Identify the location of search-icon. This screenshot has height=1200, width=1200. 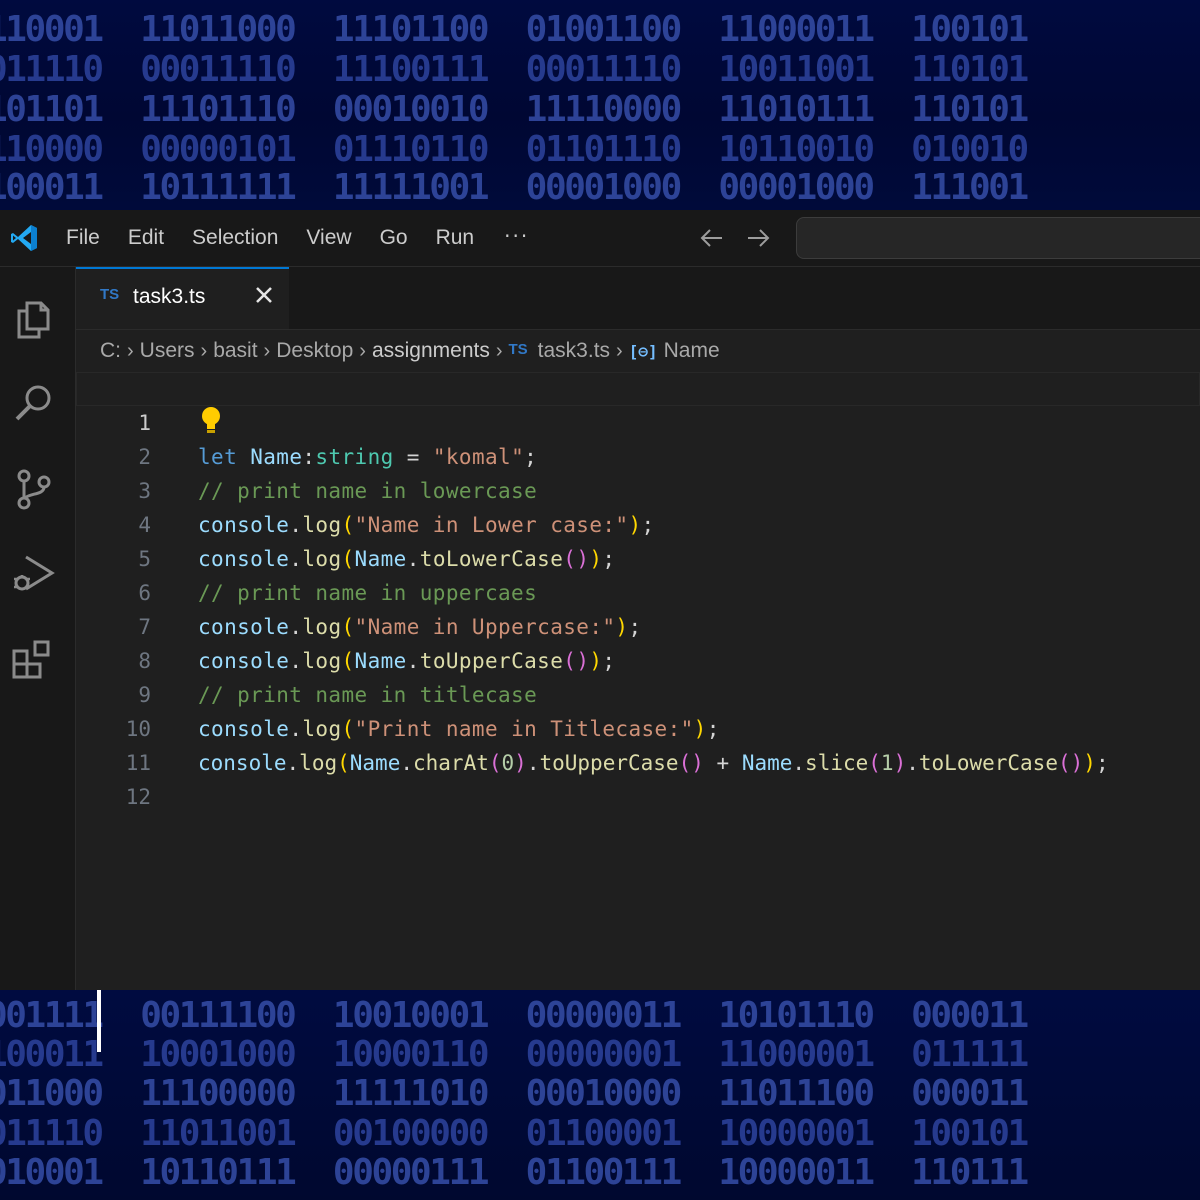
(34, 403).